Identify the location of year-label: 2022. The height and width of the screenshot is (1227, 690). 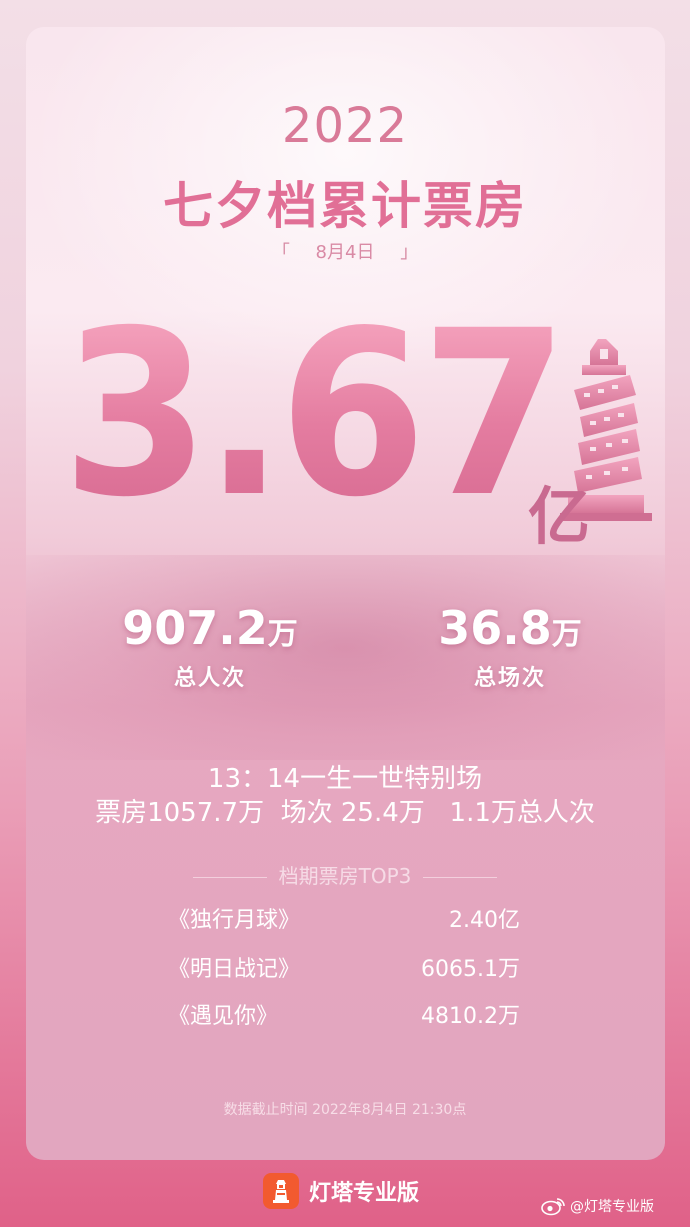
(345, 126).